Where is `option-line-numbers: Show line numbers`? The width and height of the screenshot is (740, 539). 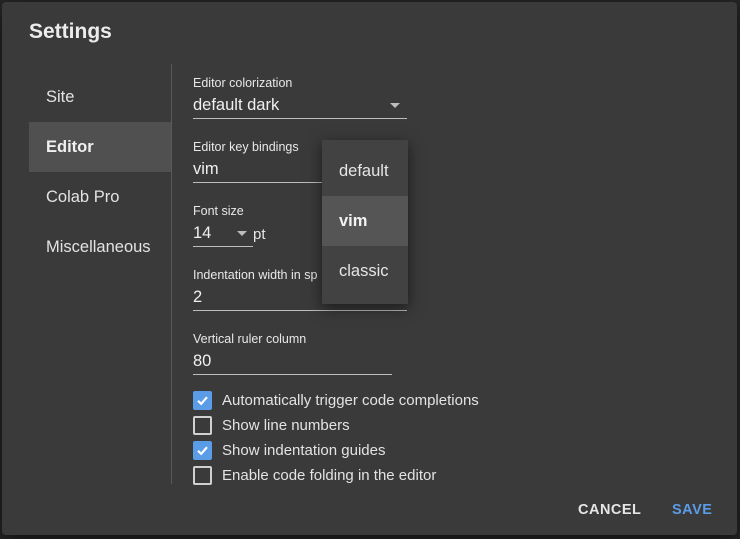 option-line-numbers: Show line numbers is located at coordinates (336, 425).